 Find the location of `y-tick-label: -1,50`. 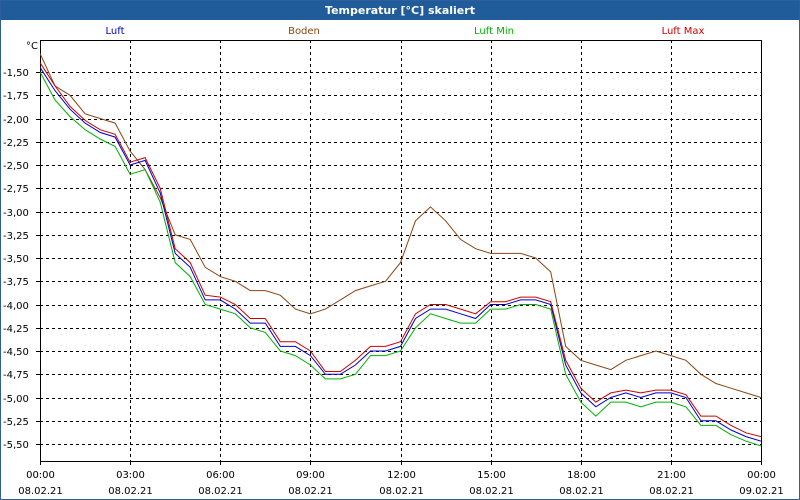

y-tick-label: -1,50 is located at coordinates (16, 73).